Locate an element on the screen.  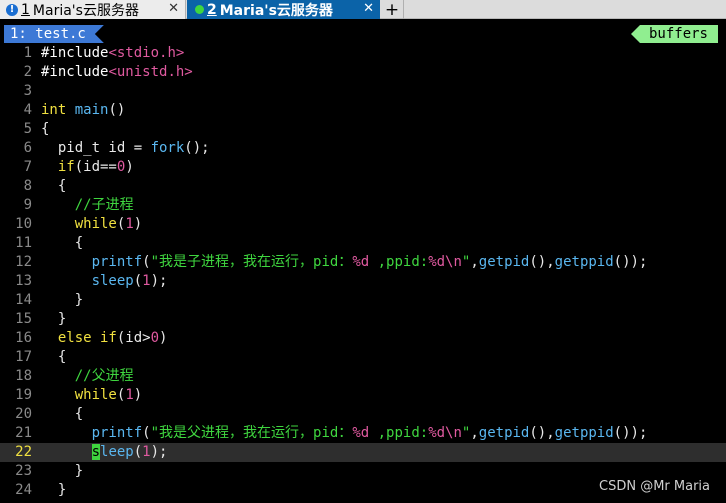
code-line: 3 is located at coordinates (363, 91).